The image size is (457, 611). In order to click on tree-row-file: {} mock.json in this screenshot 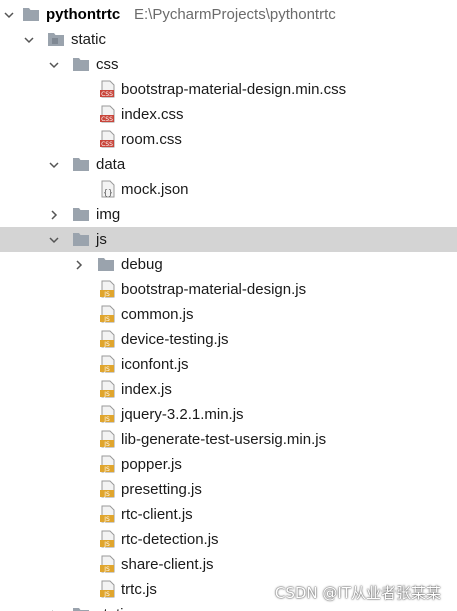, I will do `click(228, 189)`.